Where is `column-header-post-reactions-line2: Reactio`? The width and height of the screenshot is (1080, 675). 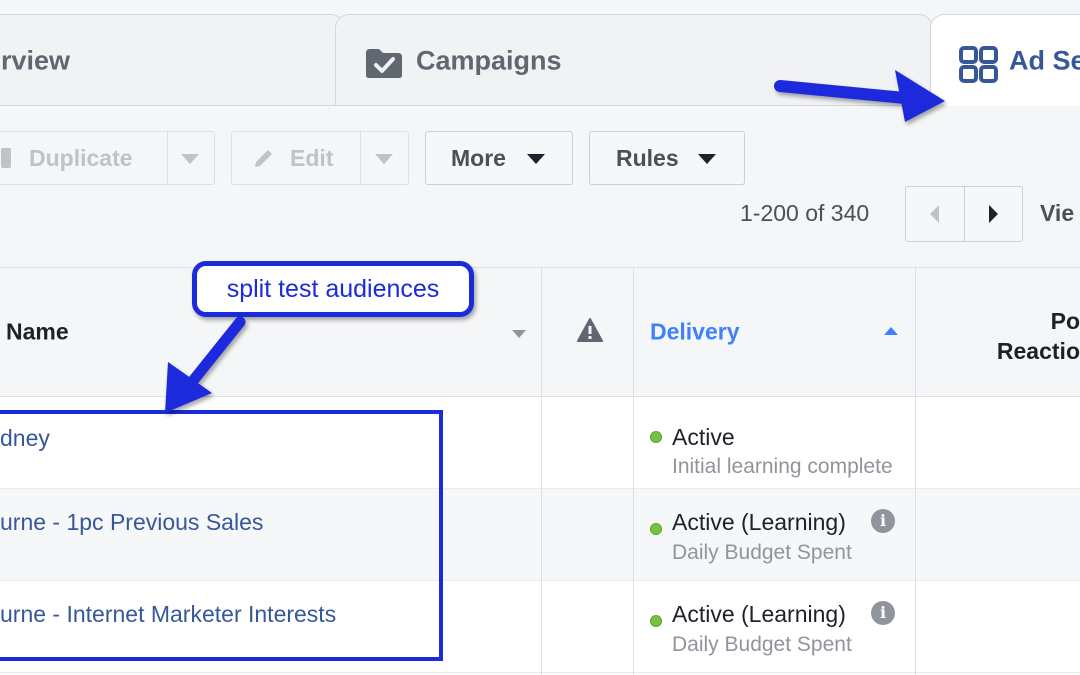
column-header-post-reactions-line2: Reactio is located at coordinates (1038, 351).